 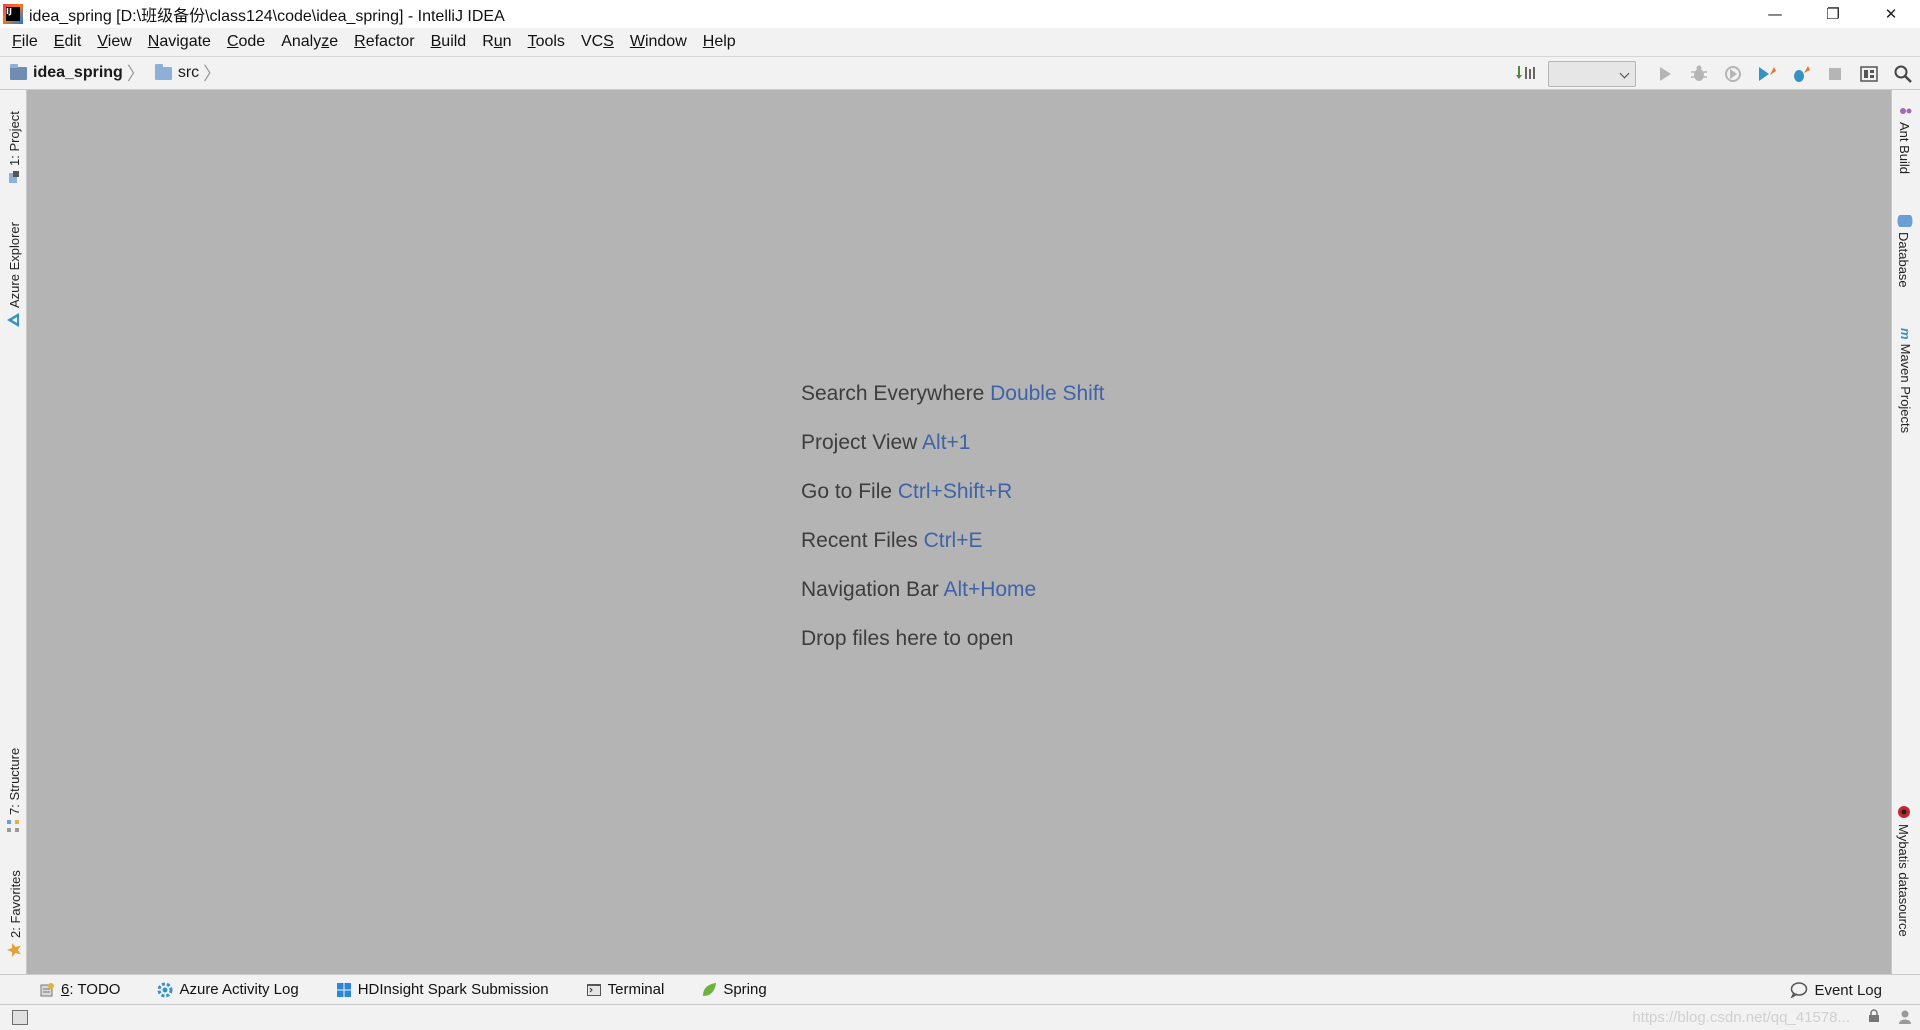 What do you see at coordinates (907, 491) in the screenshot?
I see `hint-go-to-file: Go to File Ctrl+Shift+R` at bounding box center [907, 491].